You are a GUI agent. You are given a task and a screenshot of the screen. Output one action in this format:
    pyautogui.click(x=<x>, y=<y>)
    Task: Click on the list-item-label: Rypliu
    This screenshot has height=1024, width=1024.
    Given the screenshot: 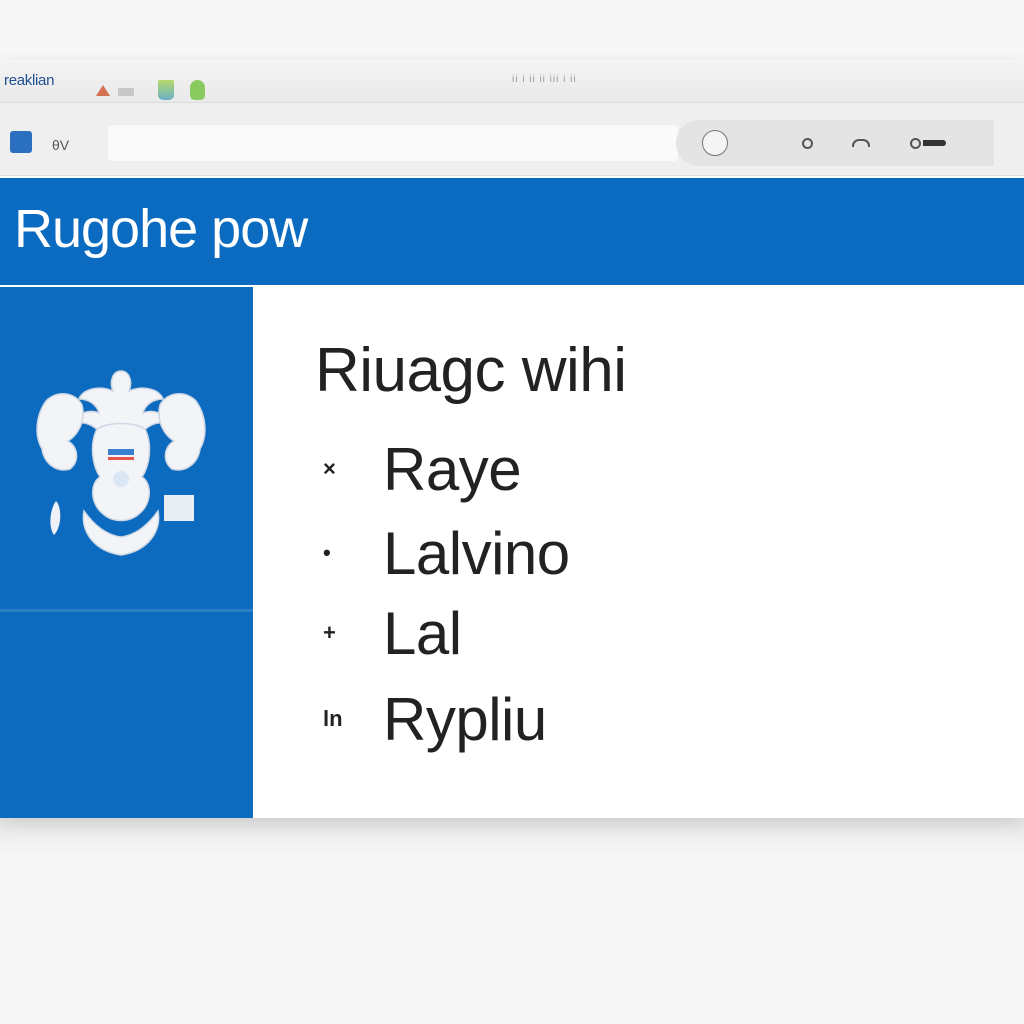 What is the action you would take?
    pyautogui.click(x=465, y=719)
    